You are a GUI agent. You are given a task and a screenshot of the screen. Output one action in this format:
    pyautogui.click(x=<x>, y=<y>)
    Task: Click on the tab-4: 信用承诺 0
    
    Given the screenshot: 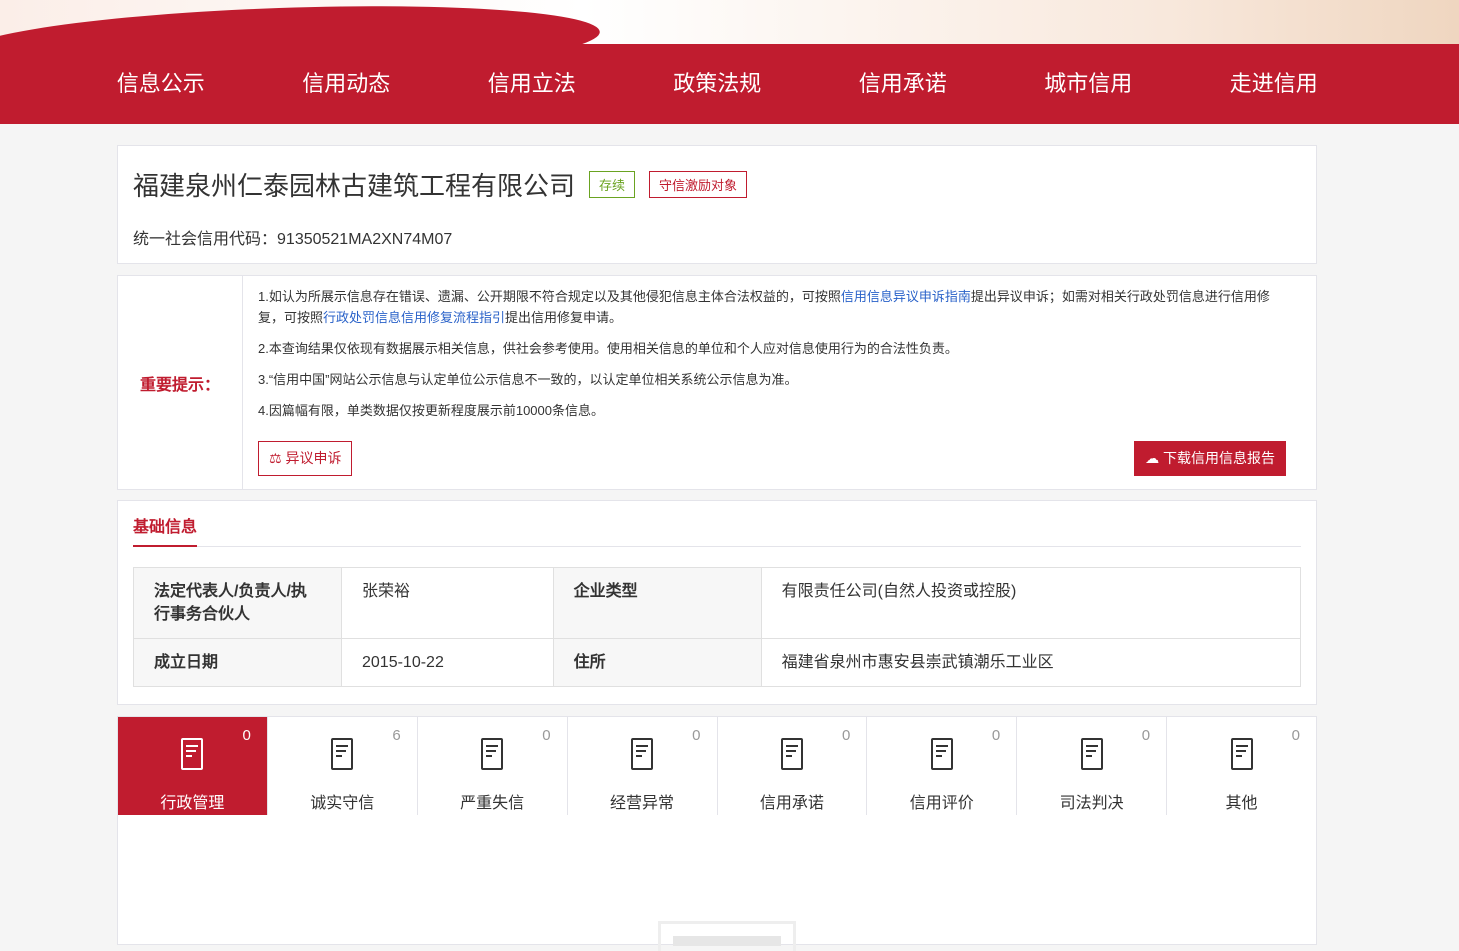 What is the action you would take?
    pyautogui.click(x=793, y=766)
    